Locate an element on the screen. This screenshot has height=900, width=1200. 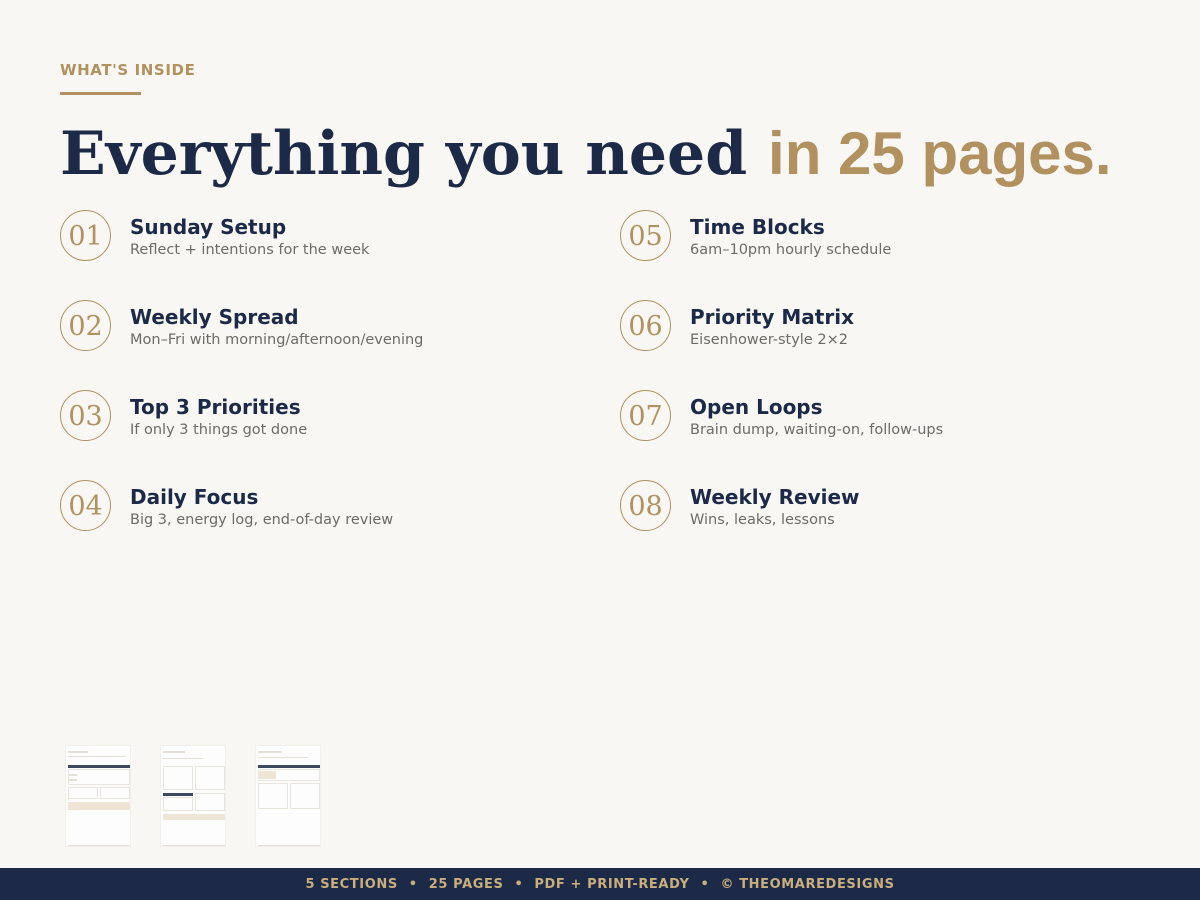
feature-number-badge: 05 is located at coordinates (645, 235).